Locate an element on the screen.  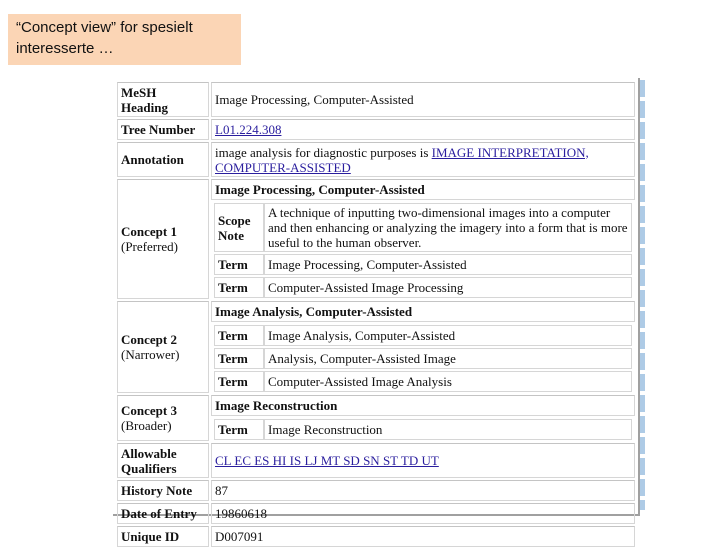
mesh-heading-label: MeSH Heading is located at coordinates (163, 99).